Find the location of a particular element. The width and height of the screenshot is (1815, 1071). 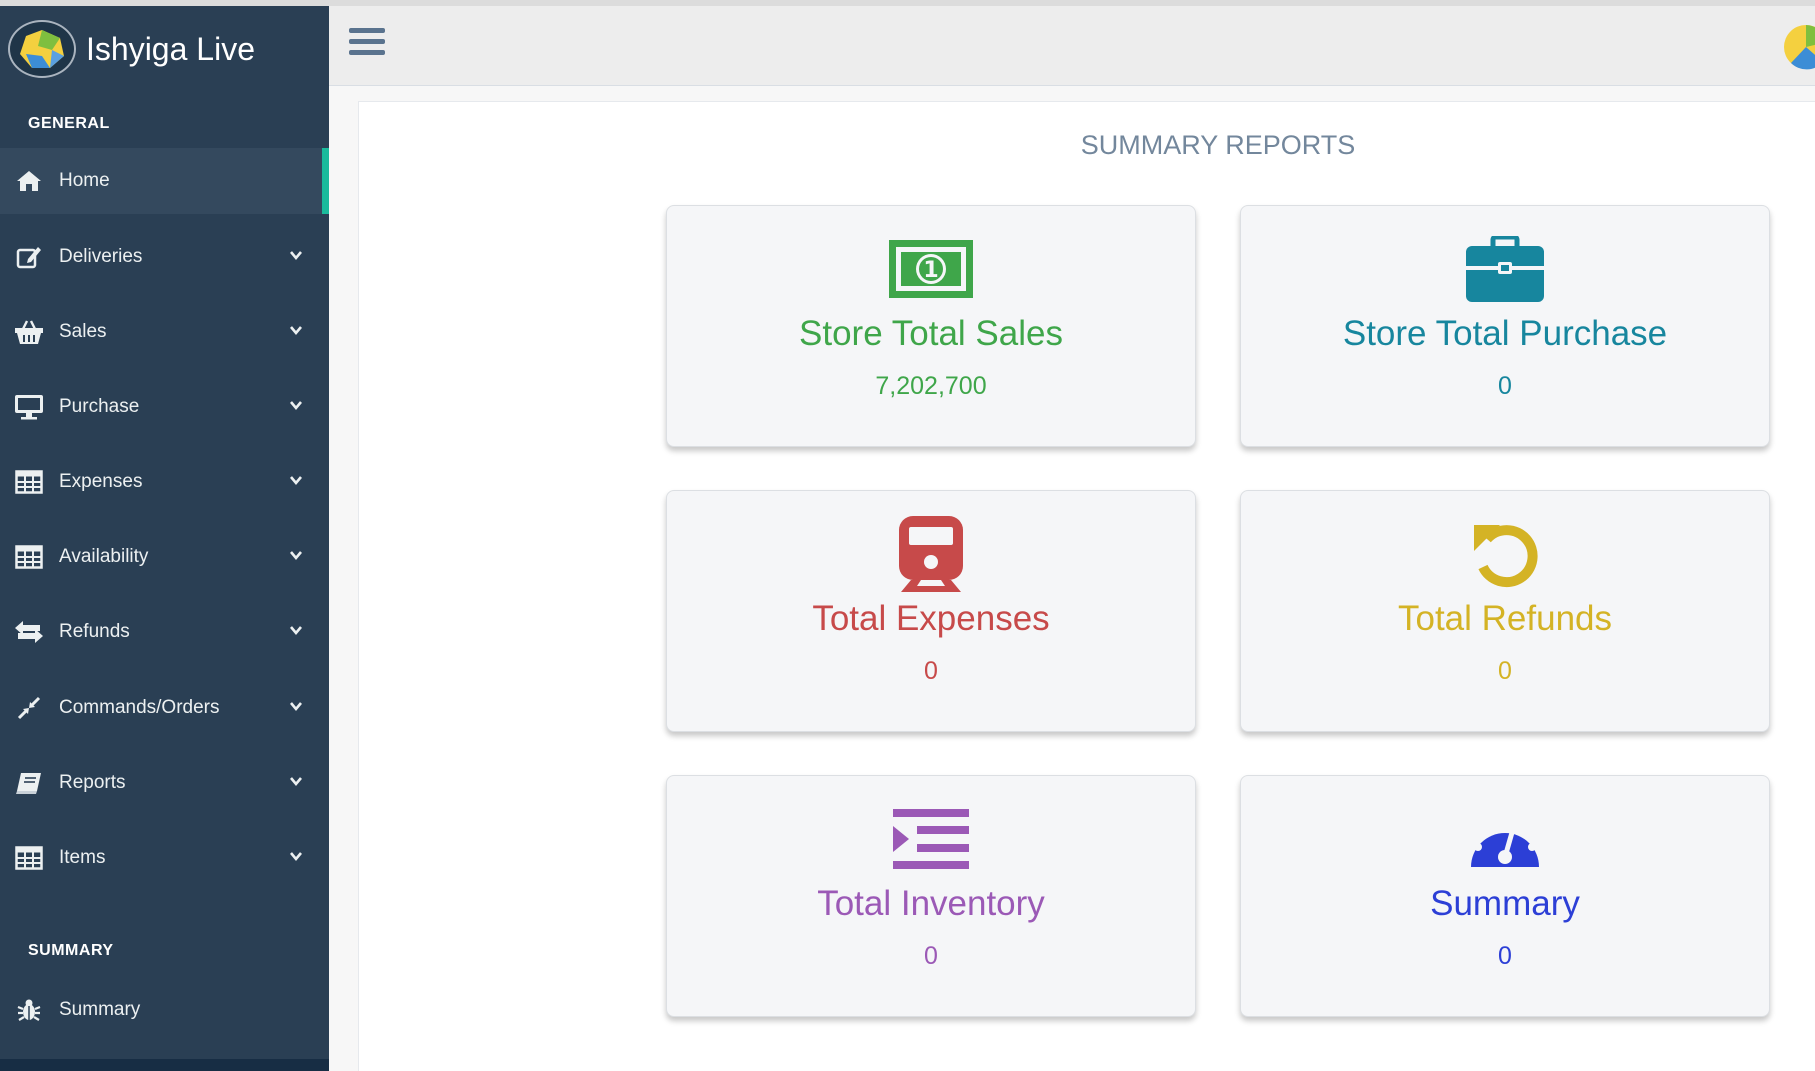

sidebar-item-label: Expenses is located at coordinates (101, 481).